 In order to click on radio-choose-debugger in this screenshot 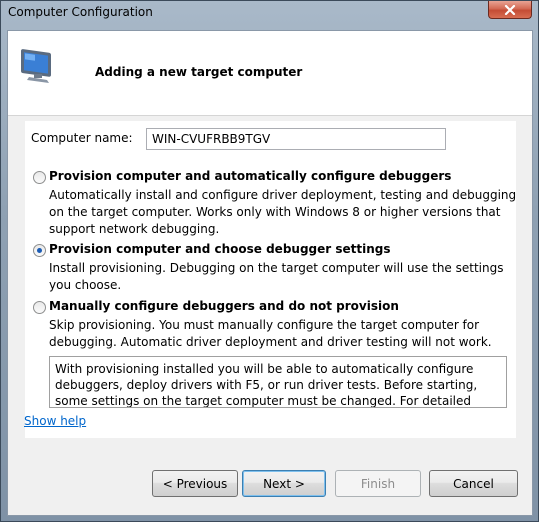, I will do `click(39, 250)`.